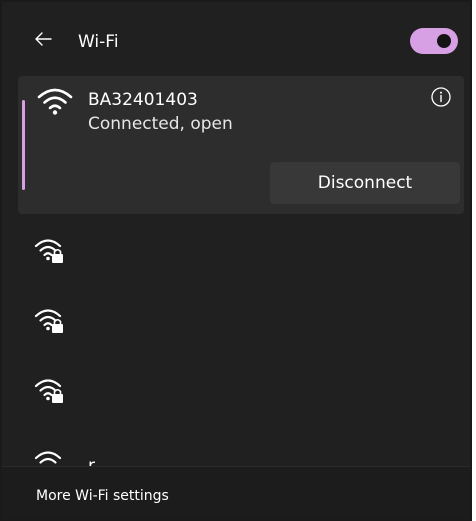  I want to click on wifi-header: Wi-Fi, so click(236, 34).